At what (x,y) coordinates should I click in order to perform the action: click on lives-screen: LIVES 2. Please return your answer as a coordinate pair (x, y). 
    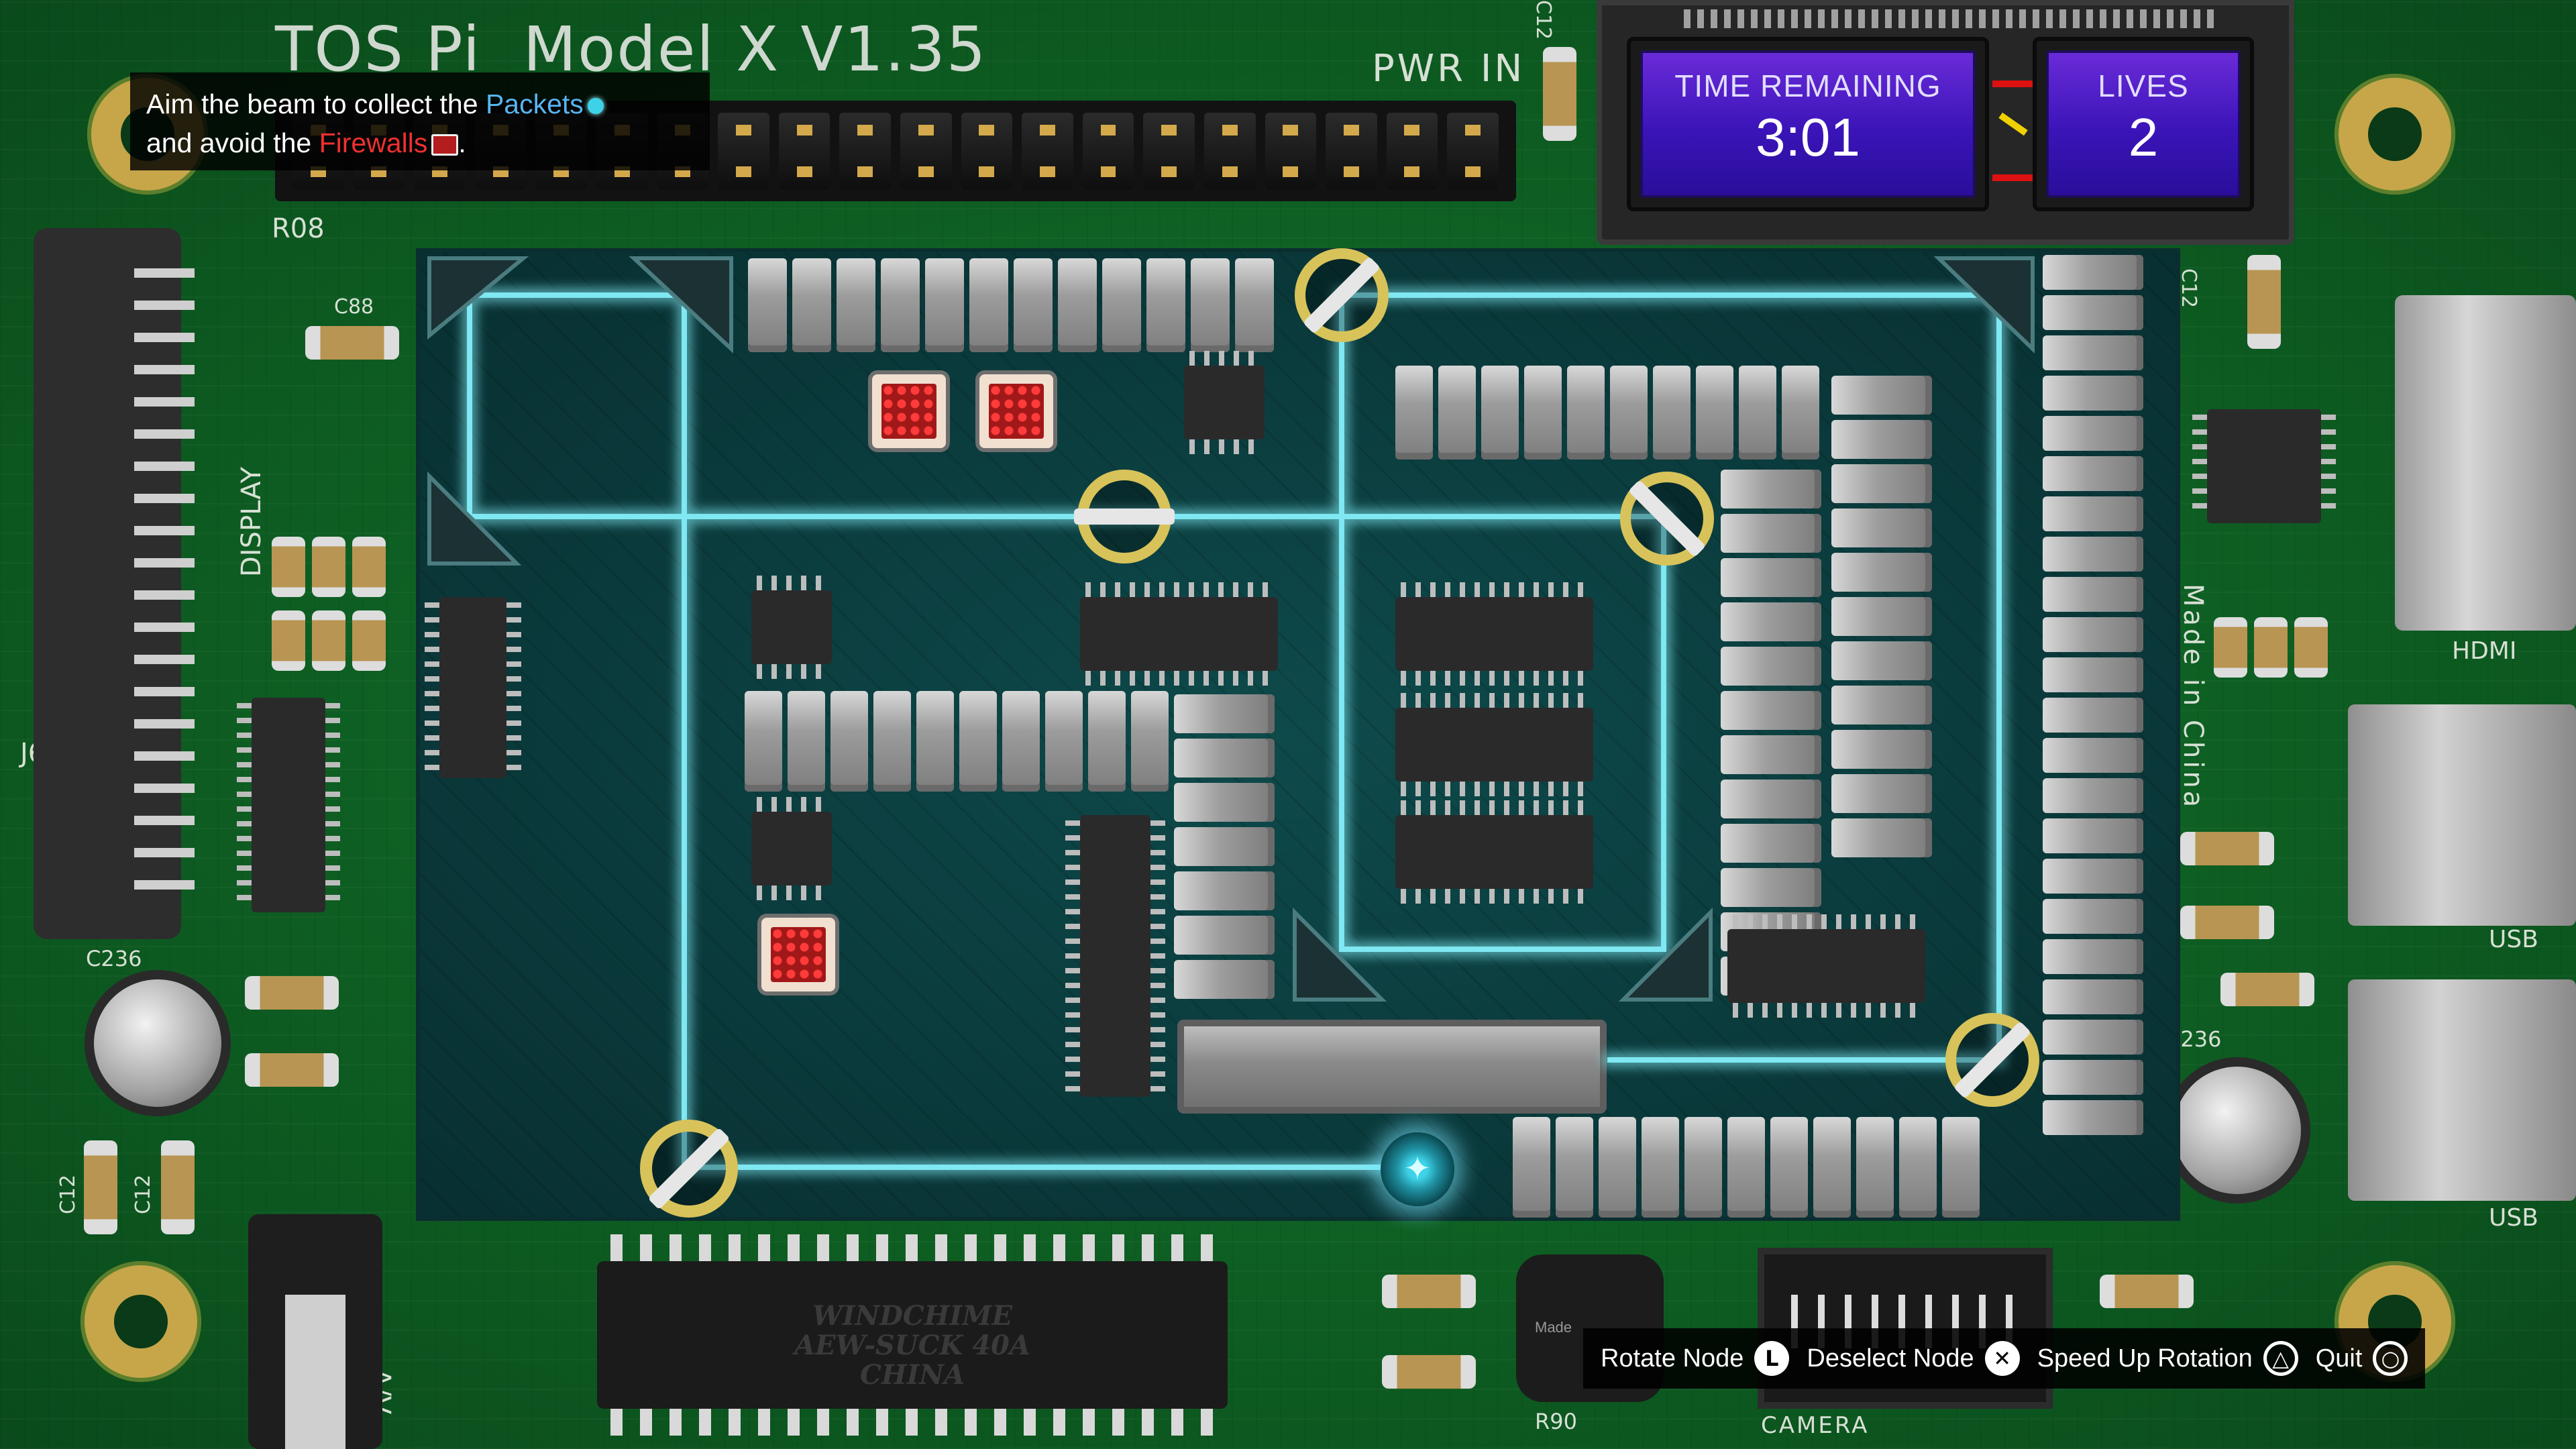
    Looking at the image, I should click on (2143, 124).